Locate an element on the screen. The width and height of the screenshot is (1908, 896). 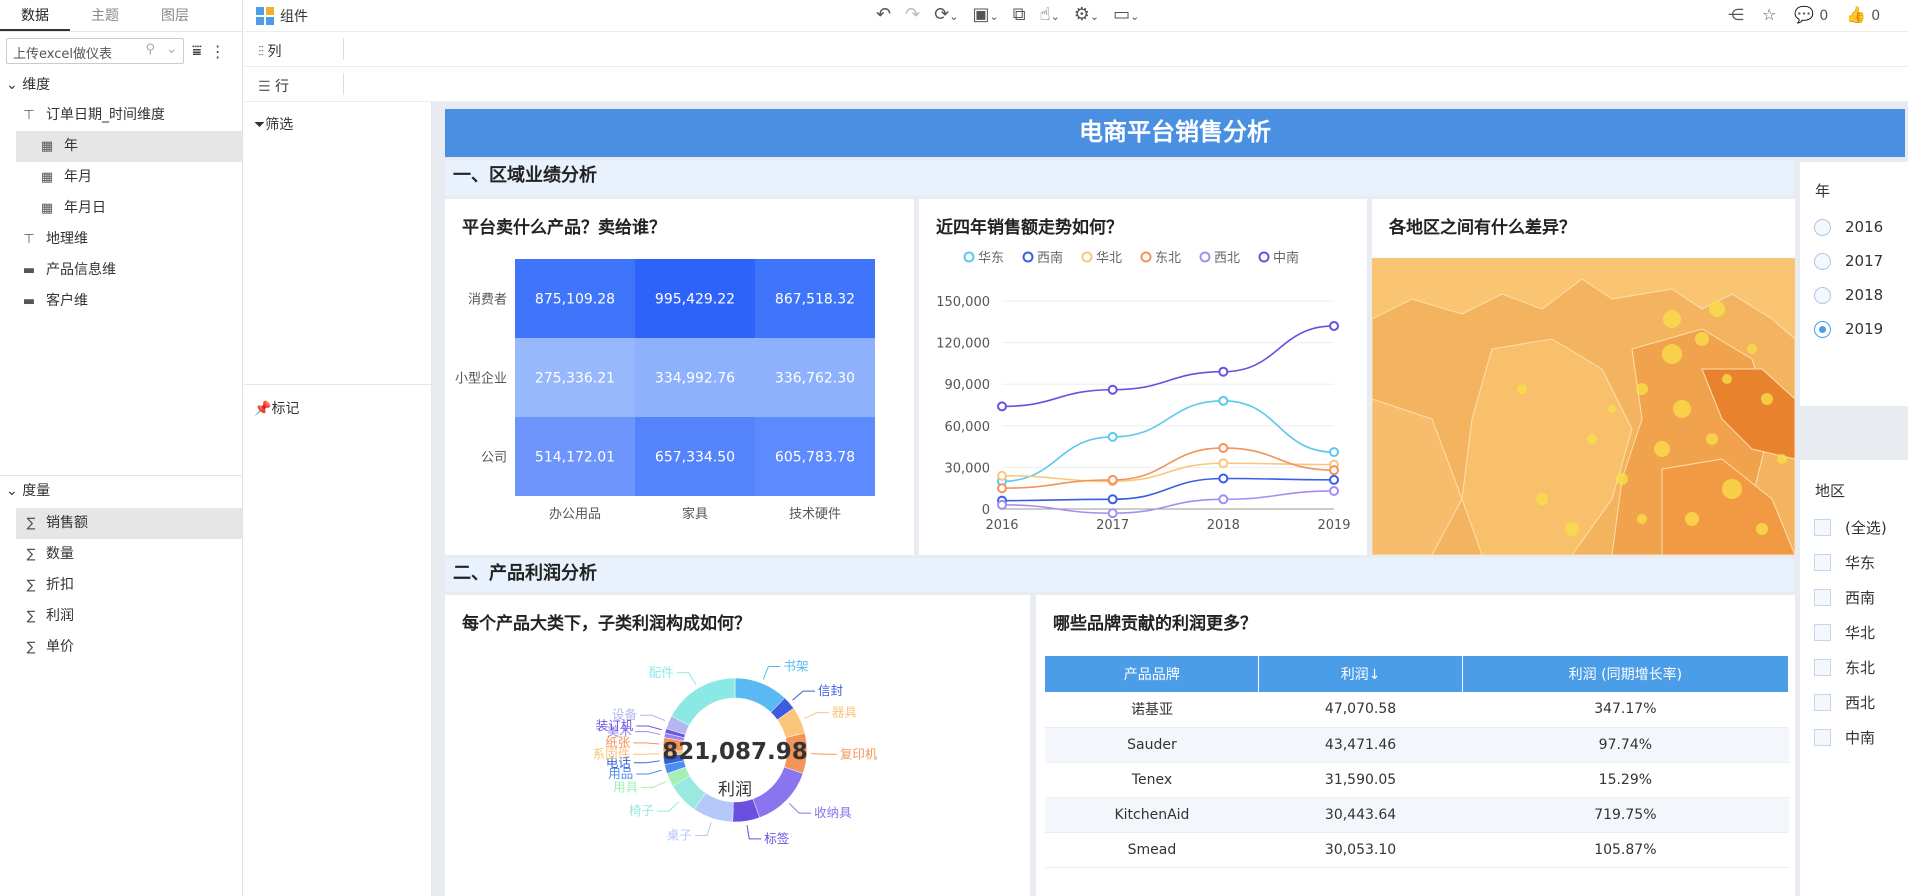
region-option: 西南 is located at coordinates (1850, 597).